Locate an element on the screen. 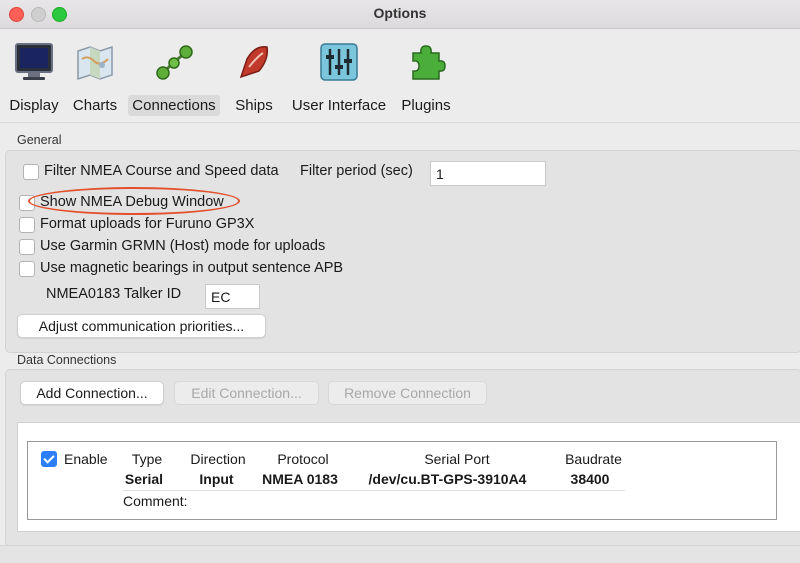 This screenshot has width=800, height=563. tab-connections: Connections is located at coordinates (174, 75).